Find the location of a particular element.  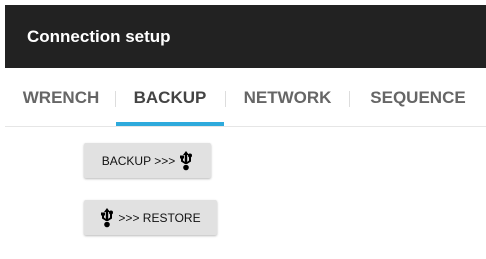

tab-backup-label: BACKUP is located at coordinates (170, 97).